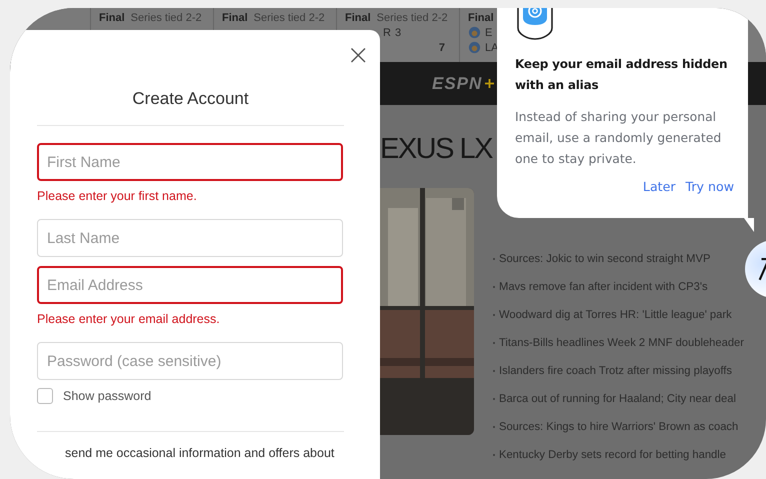  Describe the element at coordinates (604, 259) in the screenshot. I see `news-link: Sources: Jokic to win second straight MVP` at that location.